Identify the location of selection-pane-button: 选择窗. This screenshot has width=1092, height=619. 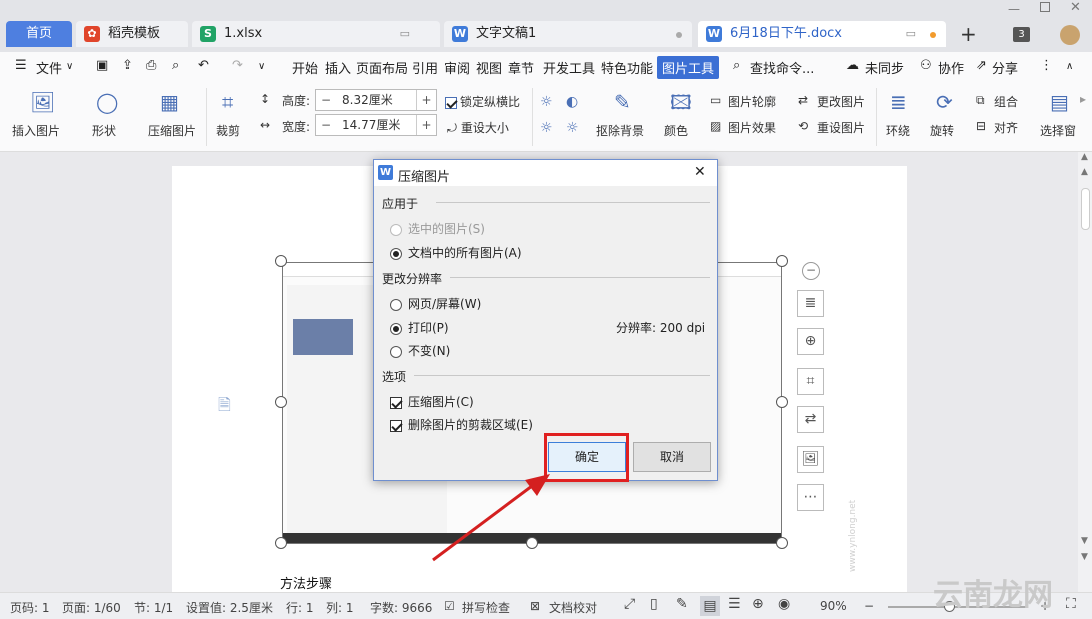
(1058, 130).